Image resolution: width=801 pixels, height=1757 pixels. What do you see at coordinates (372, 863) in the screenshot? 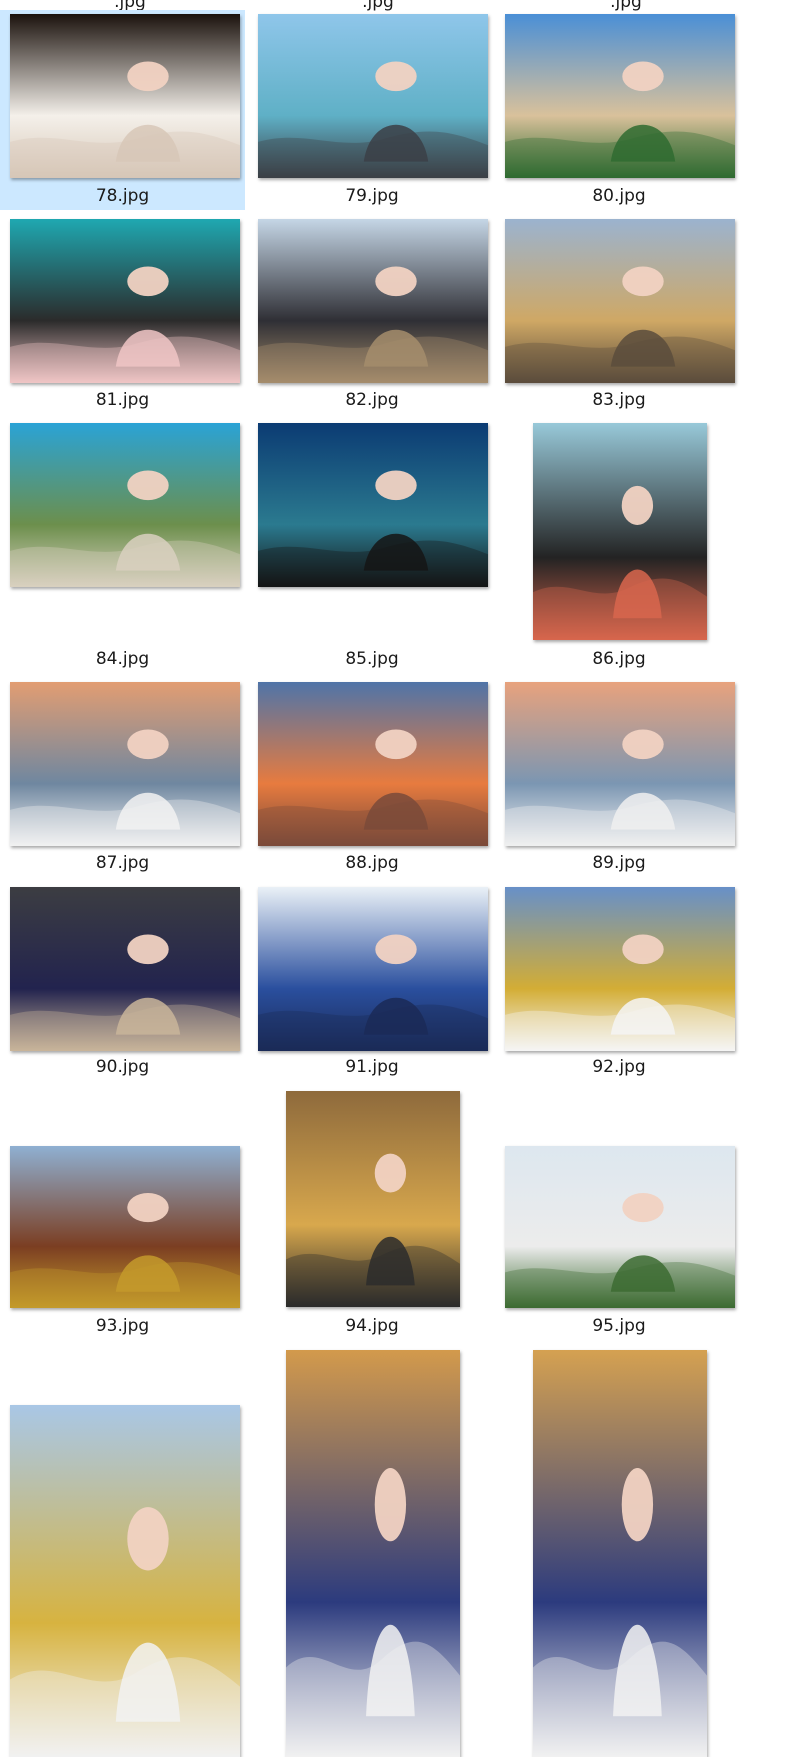
I see `file-name-label: 88.jpg` at bounding box center [372, 863].